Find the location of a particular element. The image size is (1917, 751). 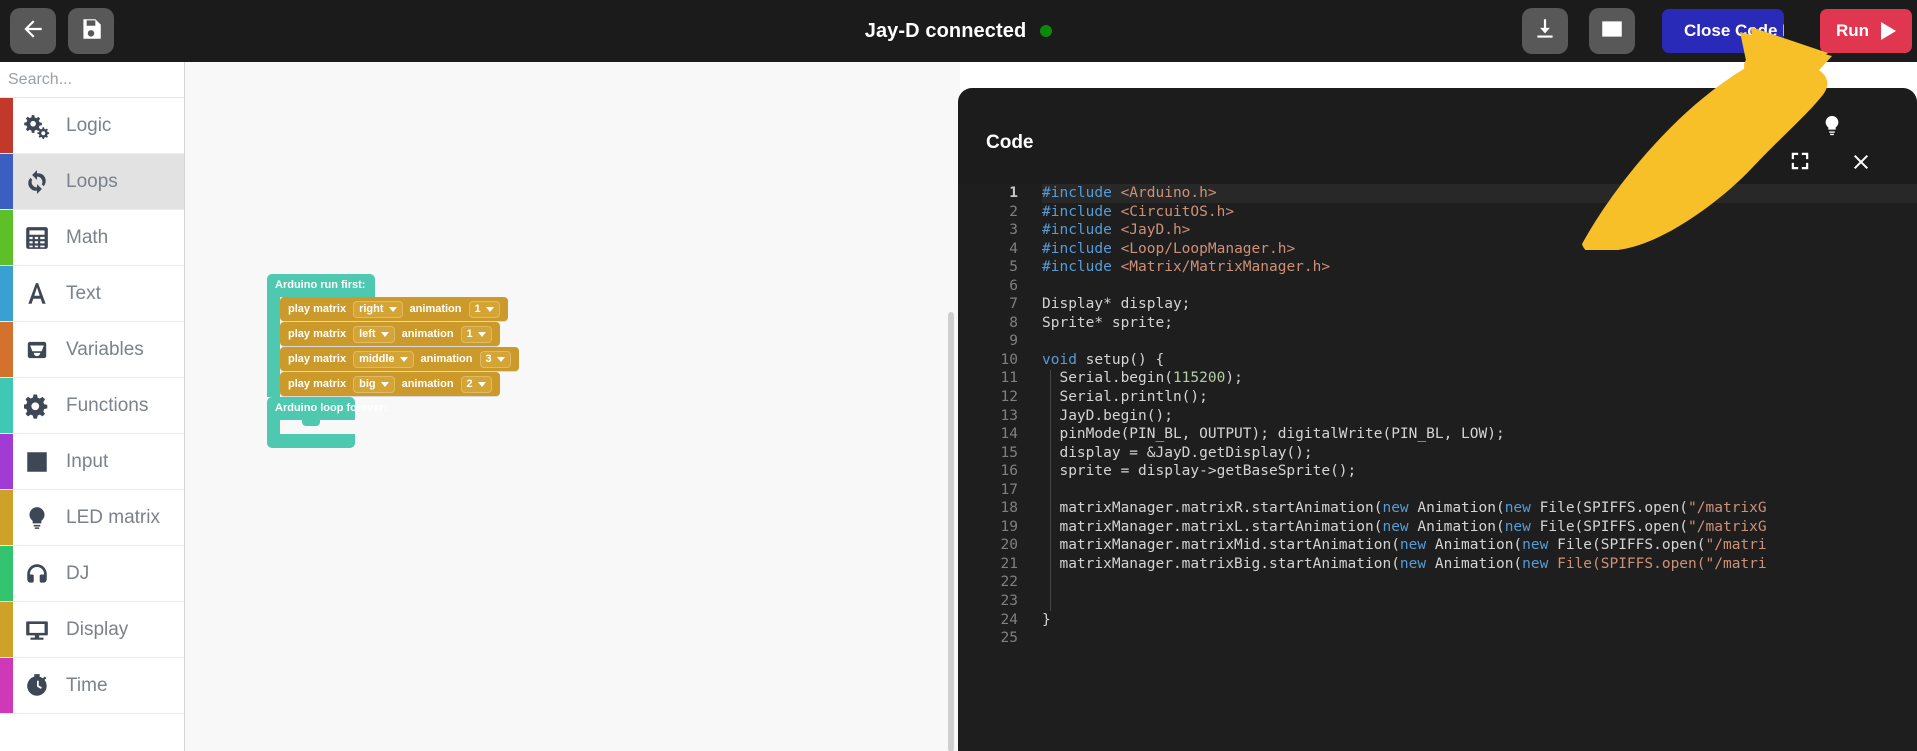

sidebar-item-label: Math is located at coordinates (87, 237).